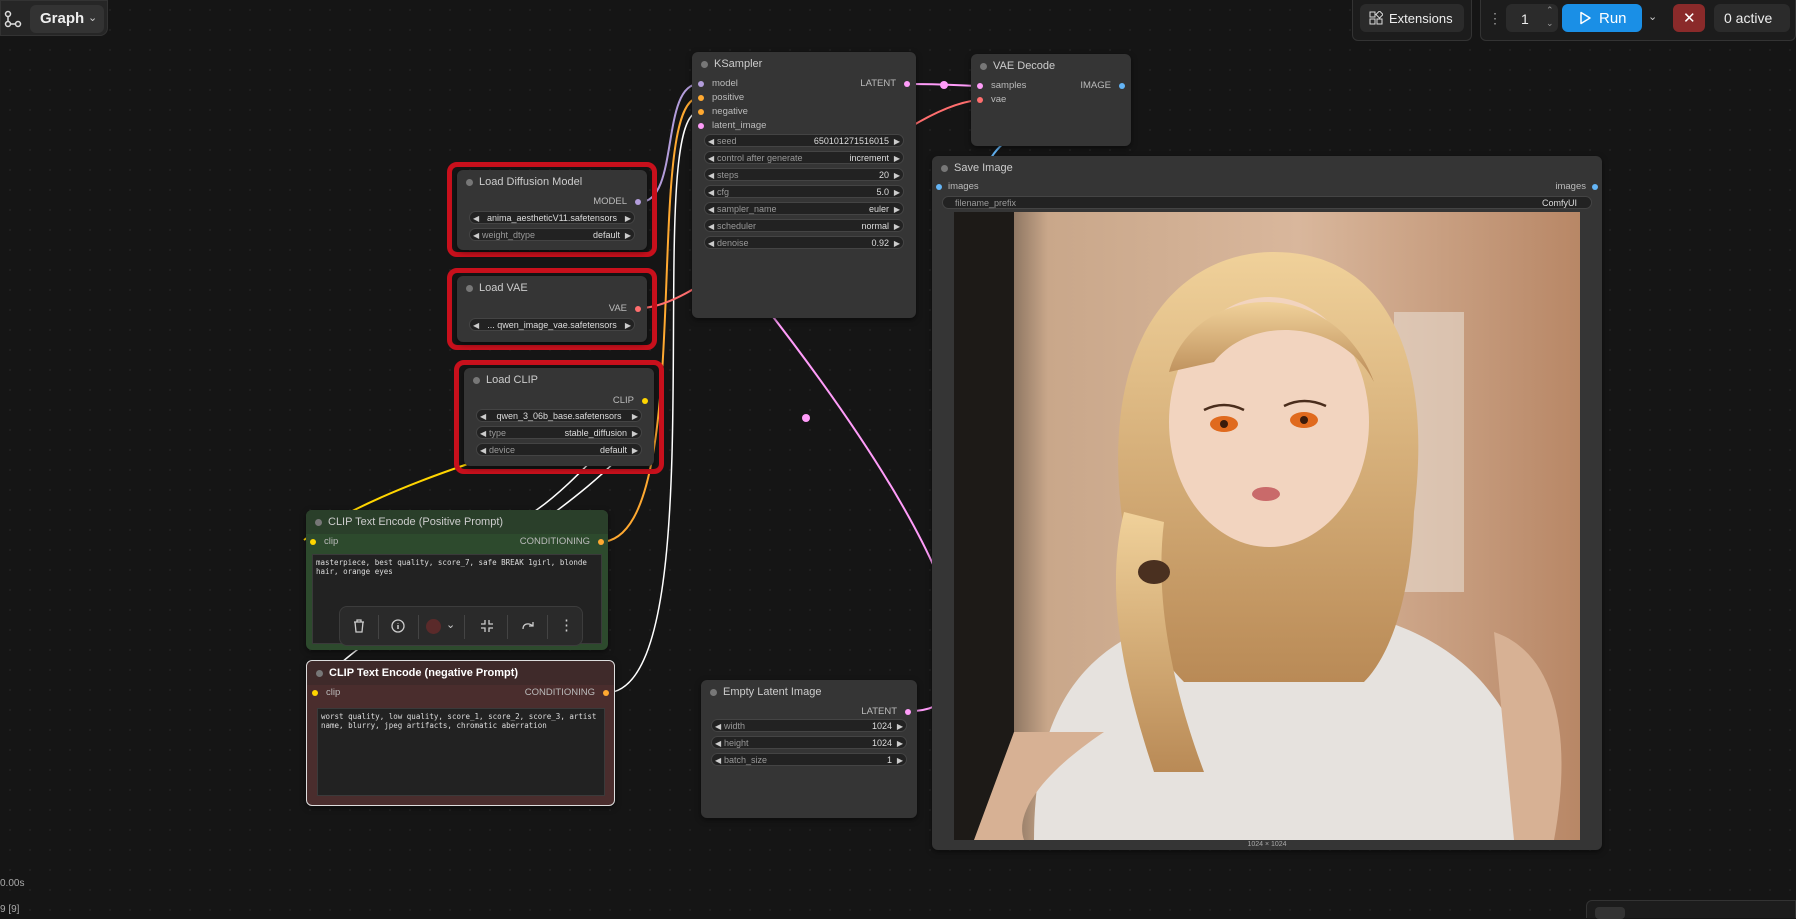 The height and width of the screenshot is (919, 1796). Describe the element at coordinates (1585, 18) in the screenshot. I see `play-icon` at that location.